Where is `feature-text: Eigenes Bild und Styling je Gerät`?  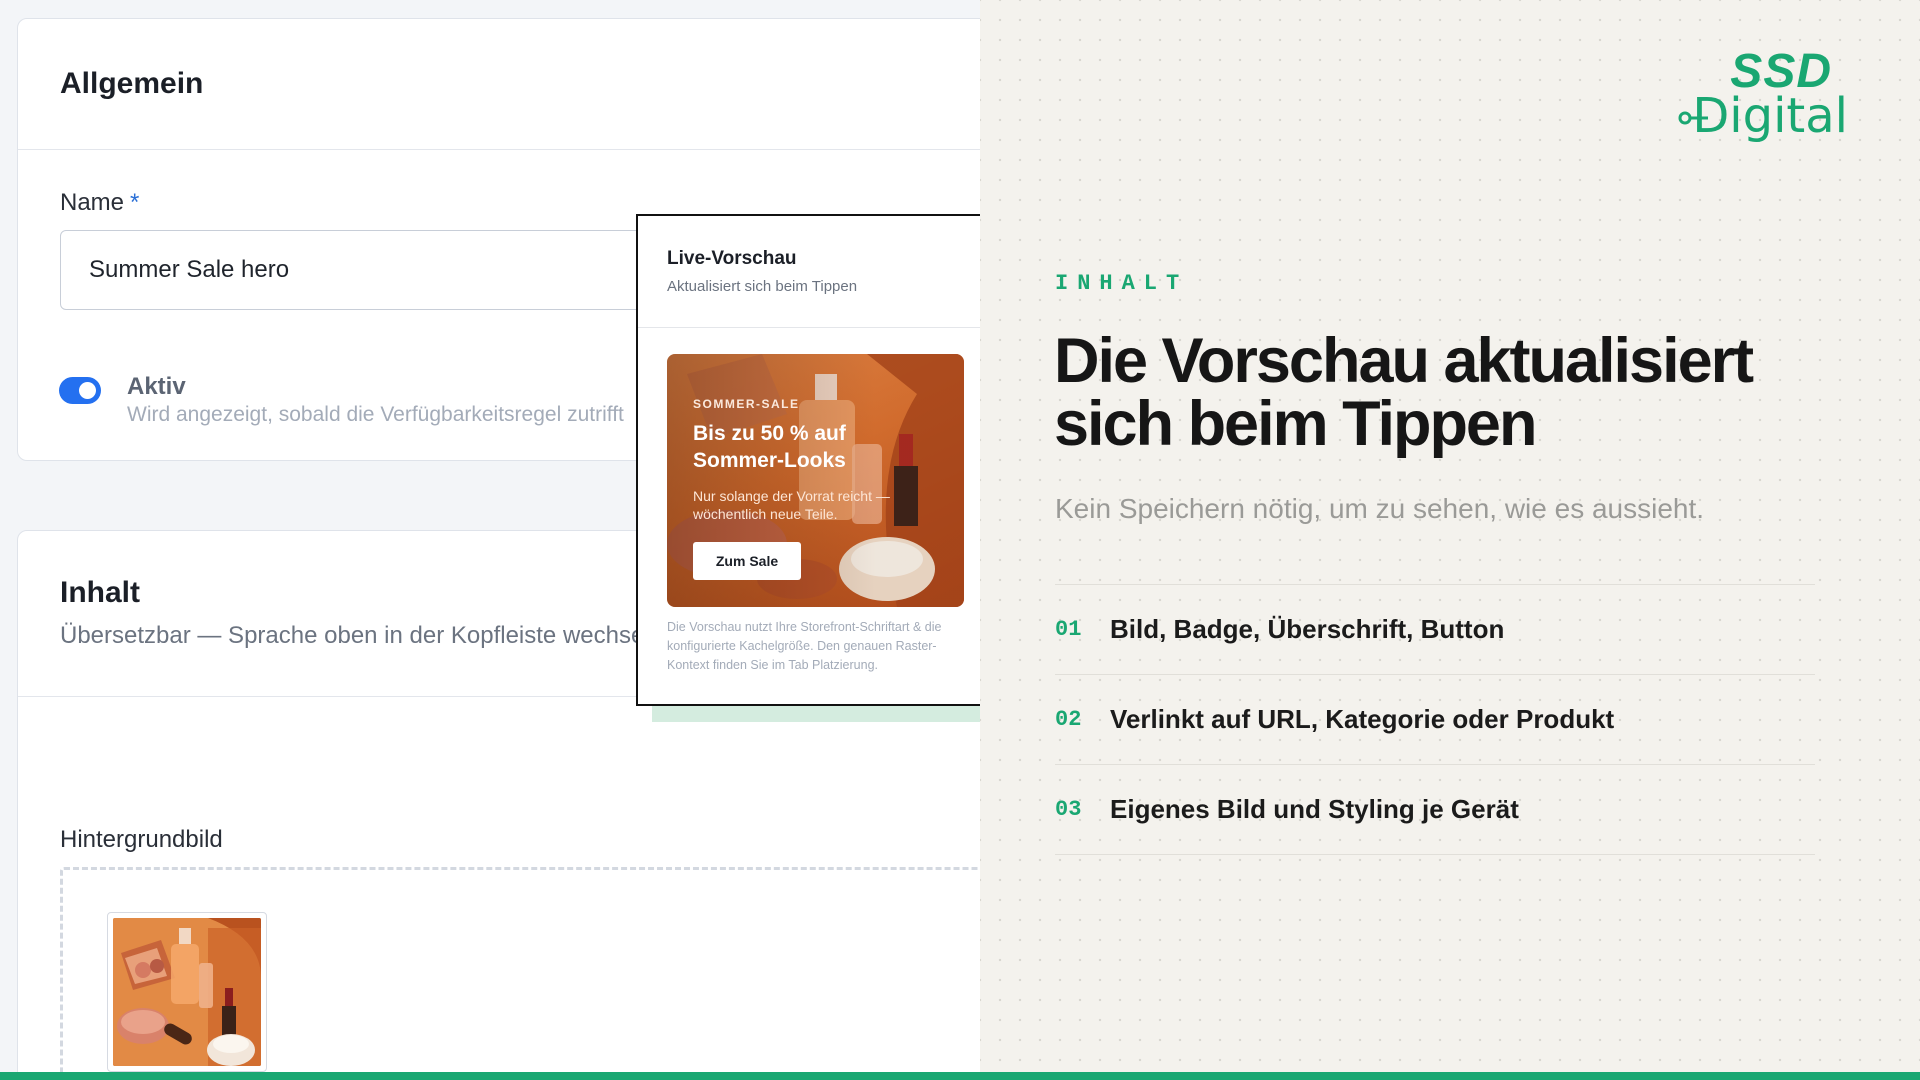
feature-text: Eigenes Bild und Styling je Gerät is located at coordinates (1314, 809).